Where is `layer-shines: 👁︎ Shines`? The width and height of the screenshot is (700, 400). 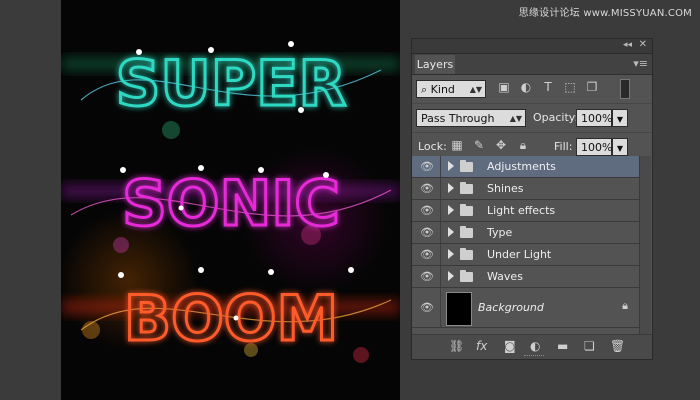
layer-shines: 👁︎ Shines is located at coordinates (526, 189).